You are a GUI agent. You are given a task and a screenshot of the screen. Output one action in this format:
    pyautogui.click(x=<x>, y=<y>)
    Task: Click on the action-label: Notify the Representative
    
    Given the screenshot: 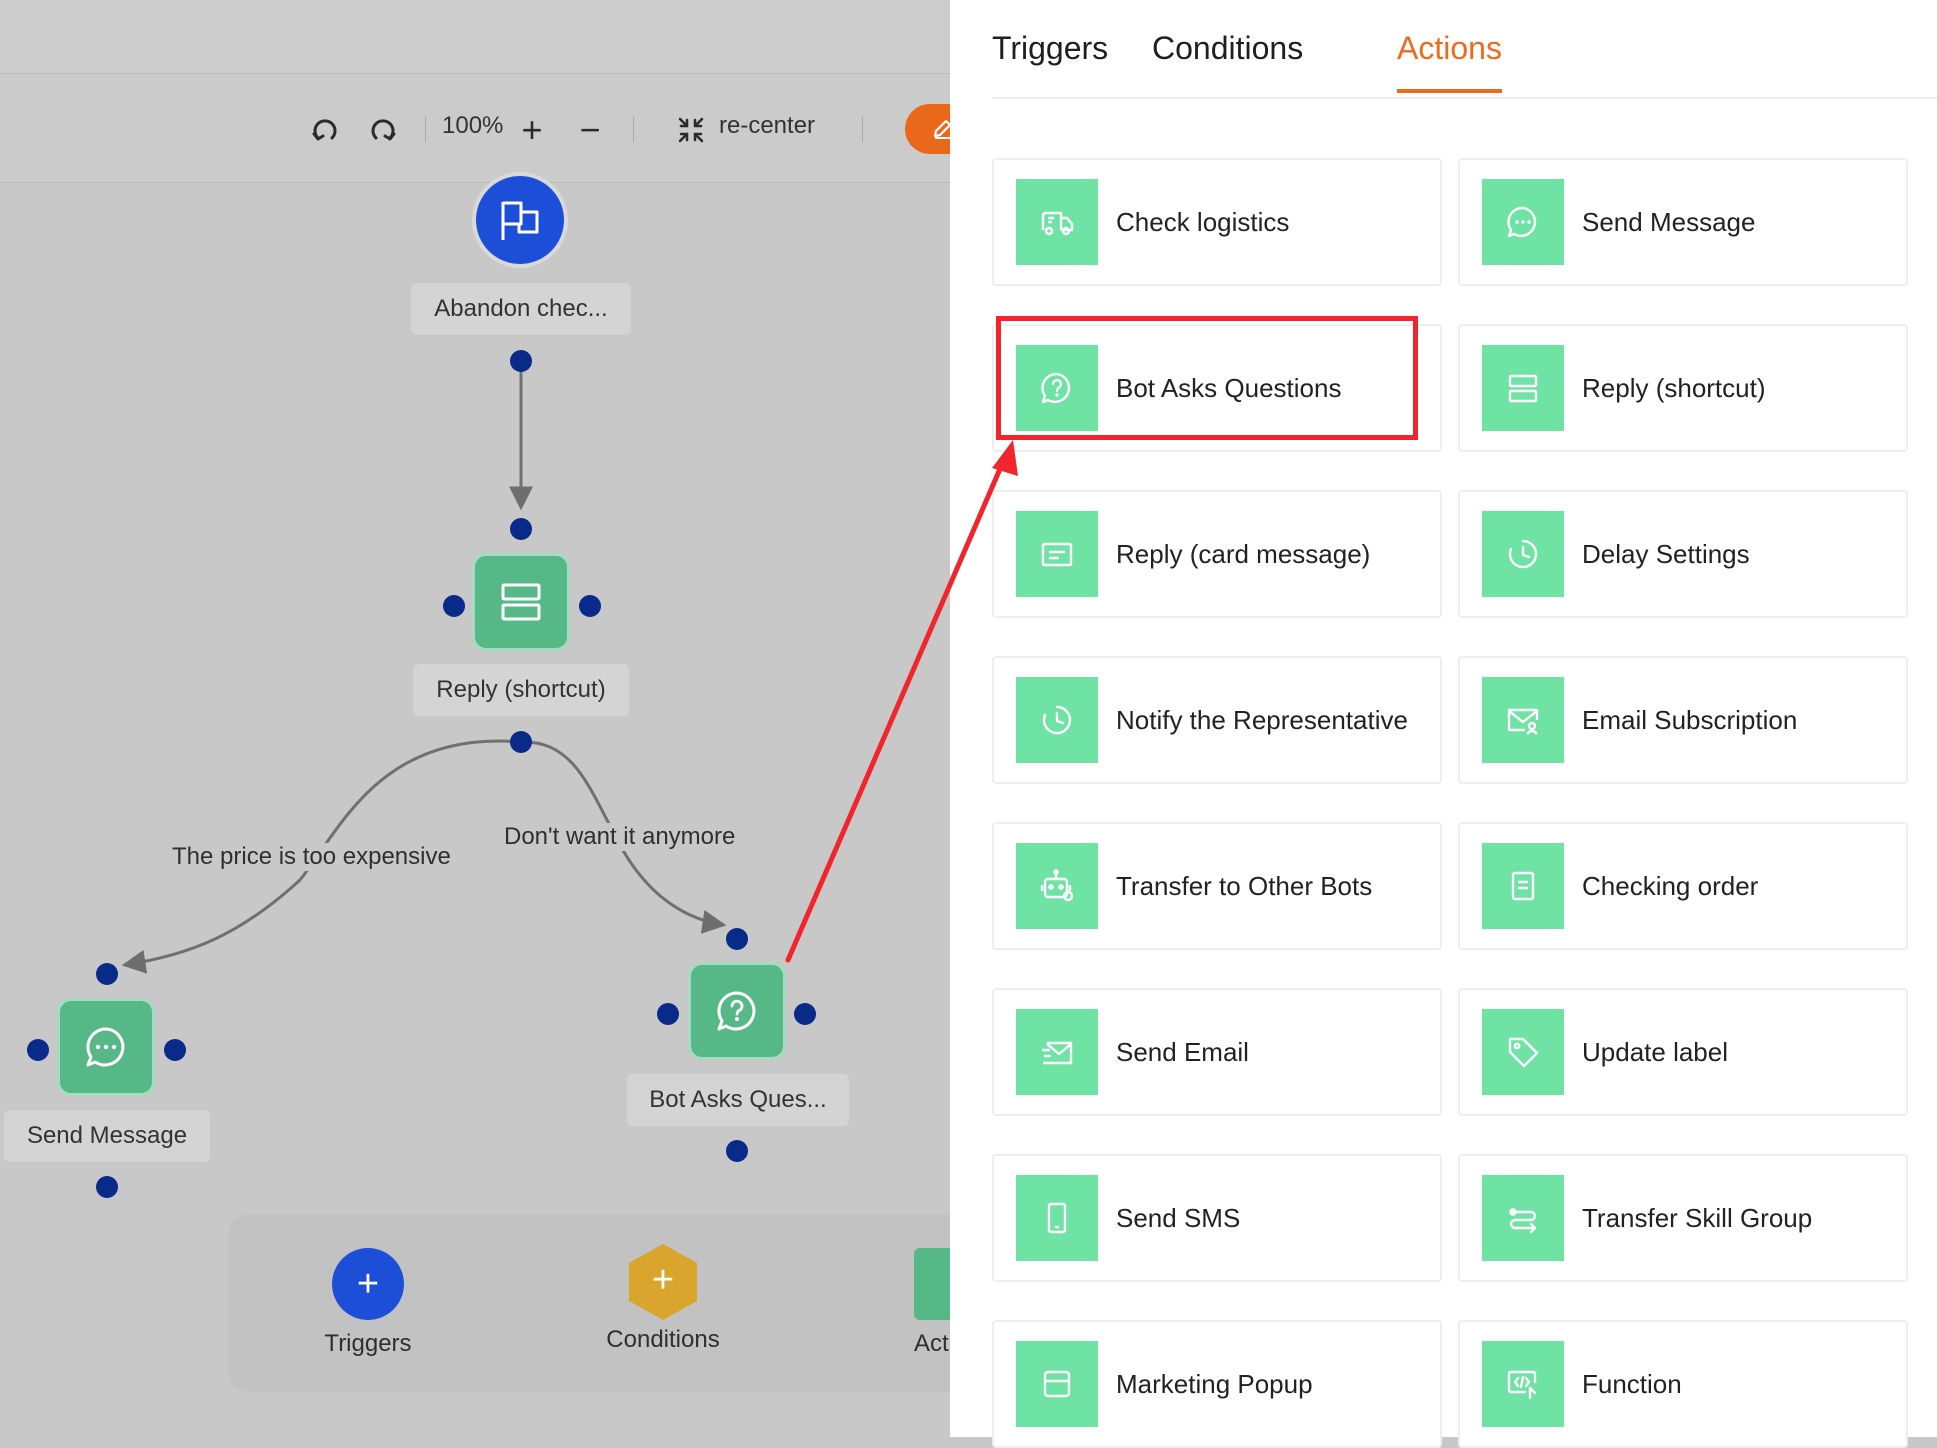 What is the action you would take?
    pyautogui.click(x=1262, y=719)
    